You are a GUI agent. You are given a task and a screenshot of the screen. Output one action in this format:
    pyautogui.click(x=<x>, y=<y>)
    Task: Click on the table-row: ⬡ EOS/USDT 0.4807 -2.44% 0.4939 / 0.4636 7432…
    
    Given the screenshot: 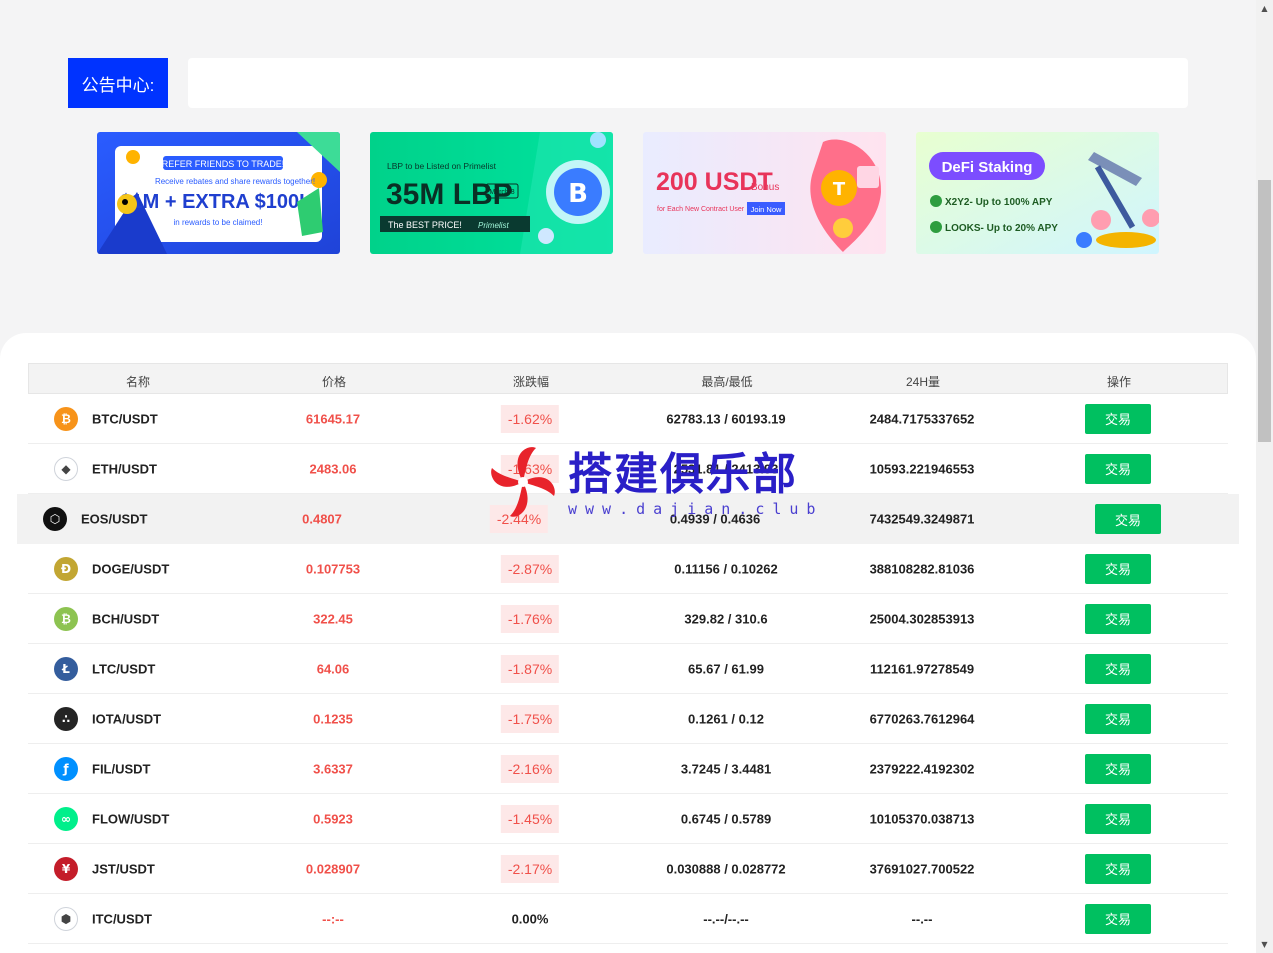 What is the action you would take?
    pyautogui.click(x=628, y=519)
    